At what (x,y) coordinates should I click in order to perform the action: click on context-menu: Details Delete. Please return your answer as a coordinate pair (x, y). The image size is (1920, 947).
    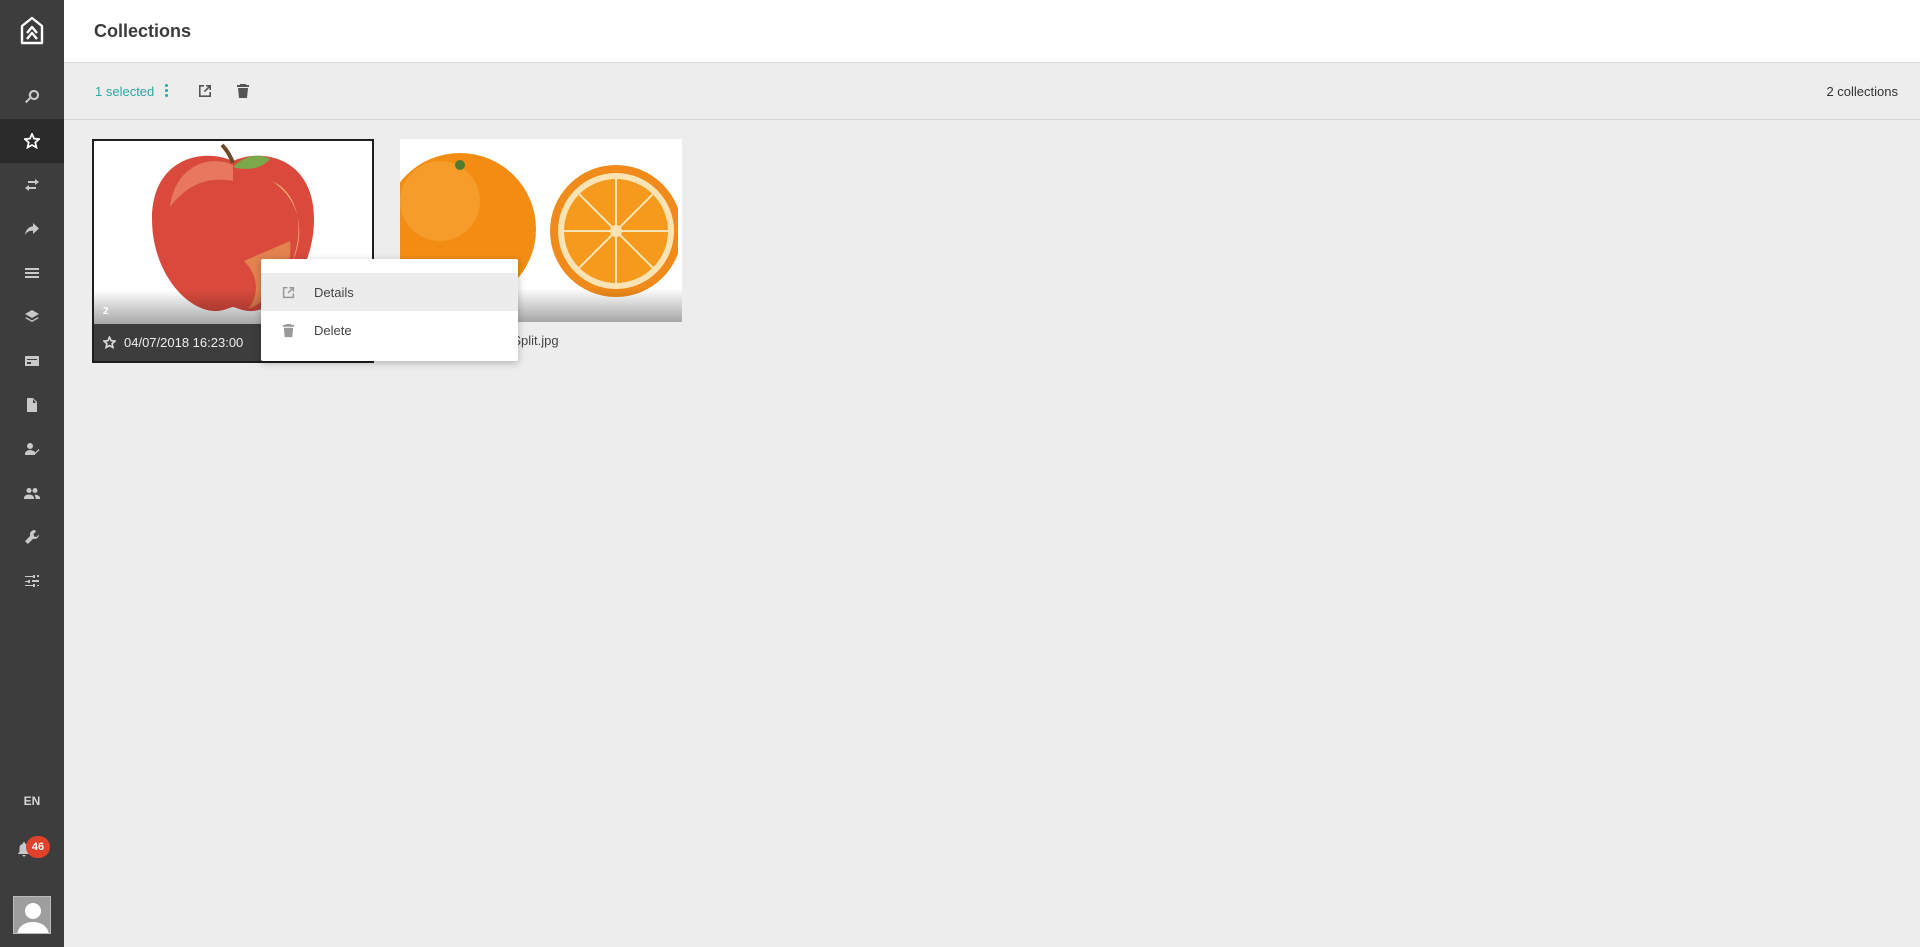
    Looking at the image, I should click on (389, 310).